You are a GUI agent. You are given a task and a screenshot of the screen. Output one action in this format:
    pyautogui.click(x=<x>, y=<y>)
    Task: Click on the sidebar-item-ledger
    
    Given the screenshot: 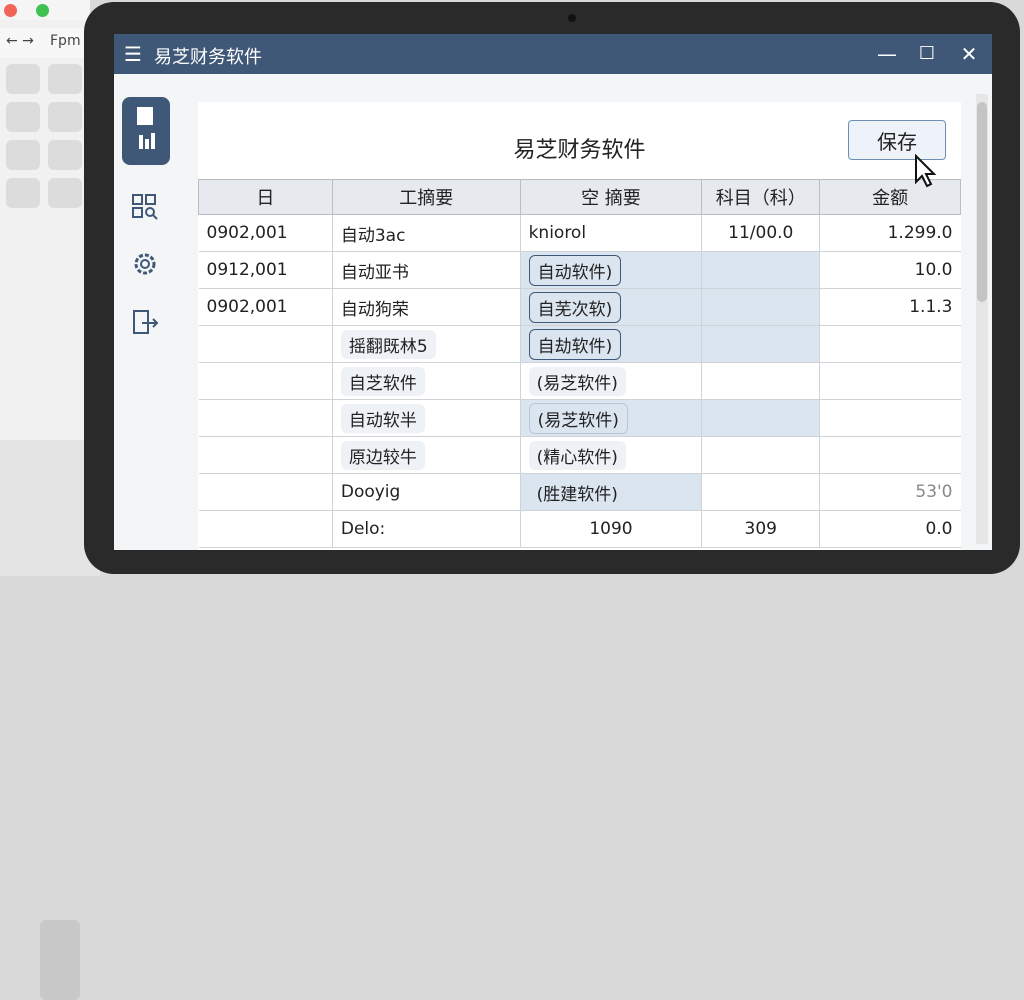 What is the action you would take?
    pyautogui.click(x=146, y=131)
    